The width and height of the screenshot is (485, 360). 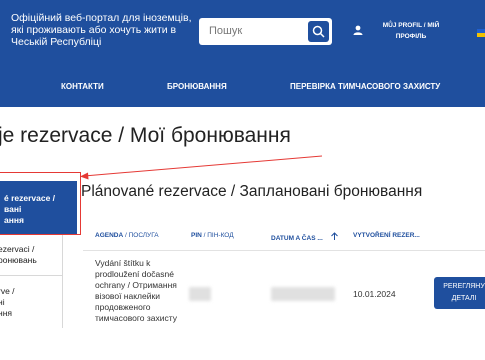 What do you see at coordinates (481, 33) in the screenshot?
I see `ukrainian-flag-icon` at bounding box center [481, 33].